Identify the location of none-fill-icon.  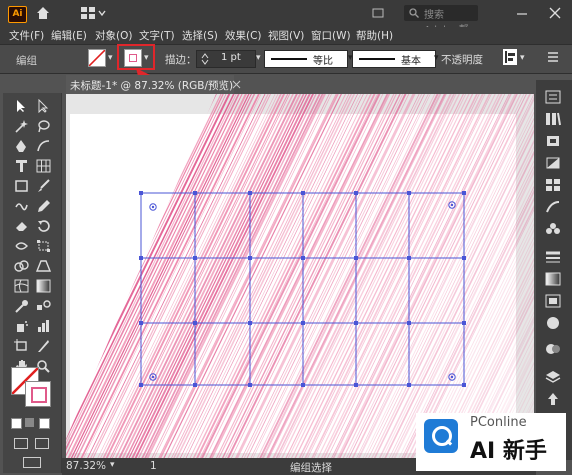
(97, 58).